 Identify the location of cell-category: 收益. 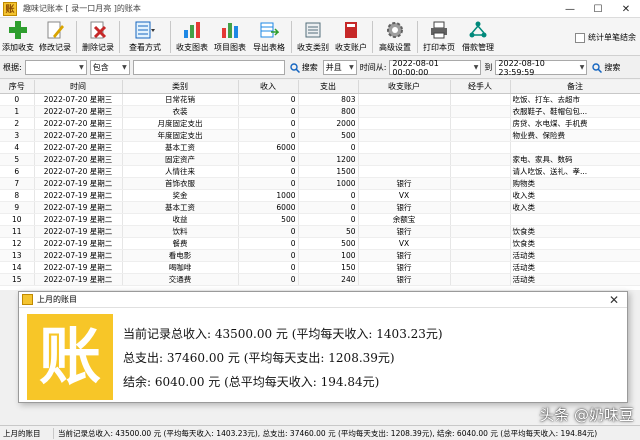
(180, 219).